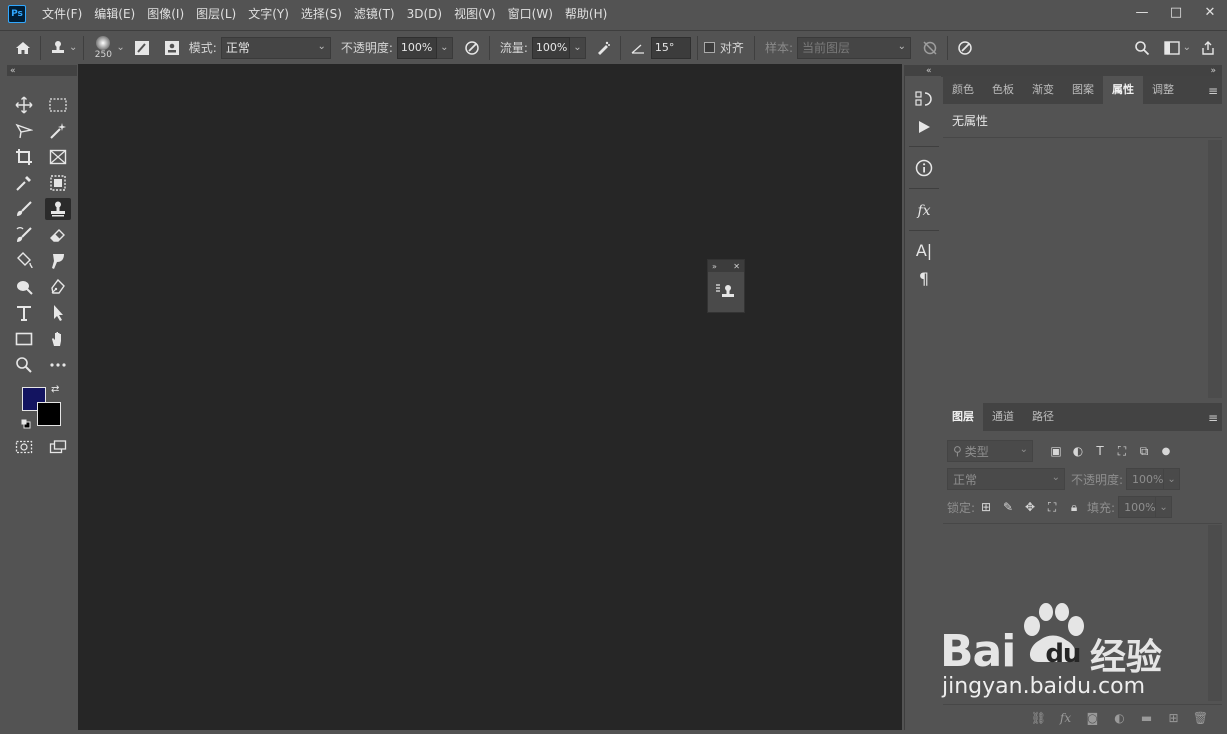  Describe the element at coordinates (586, 14) in the screenshot. I see `menu-help: 帮助(H)` at that location.